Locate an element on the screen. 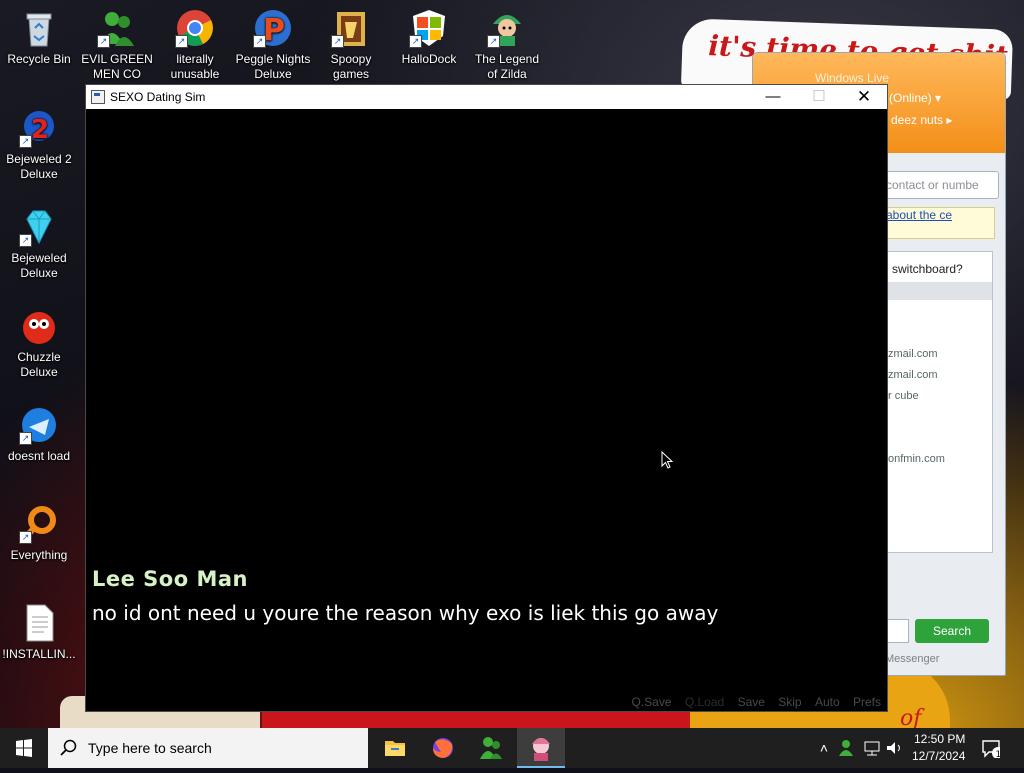 This screenshot has width=1024, height=773. windows-shield-icon: ↗ is located at coordinates (429, 28).